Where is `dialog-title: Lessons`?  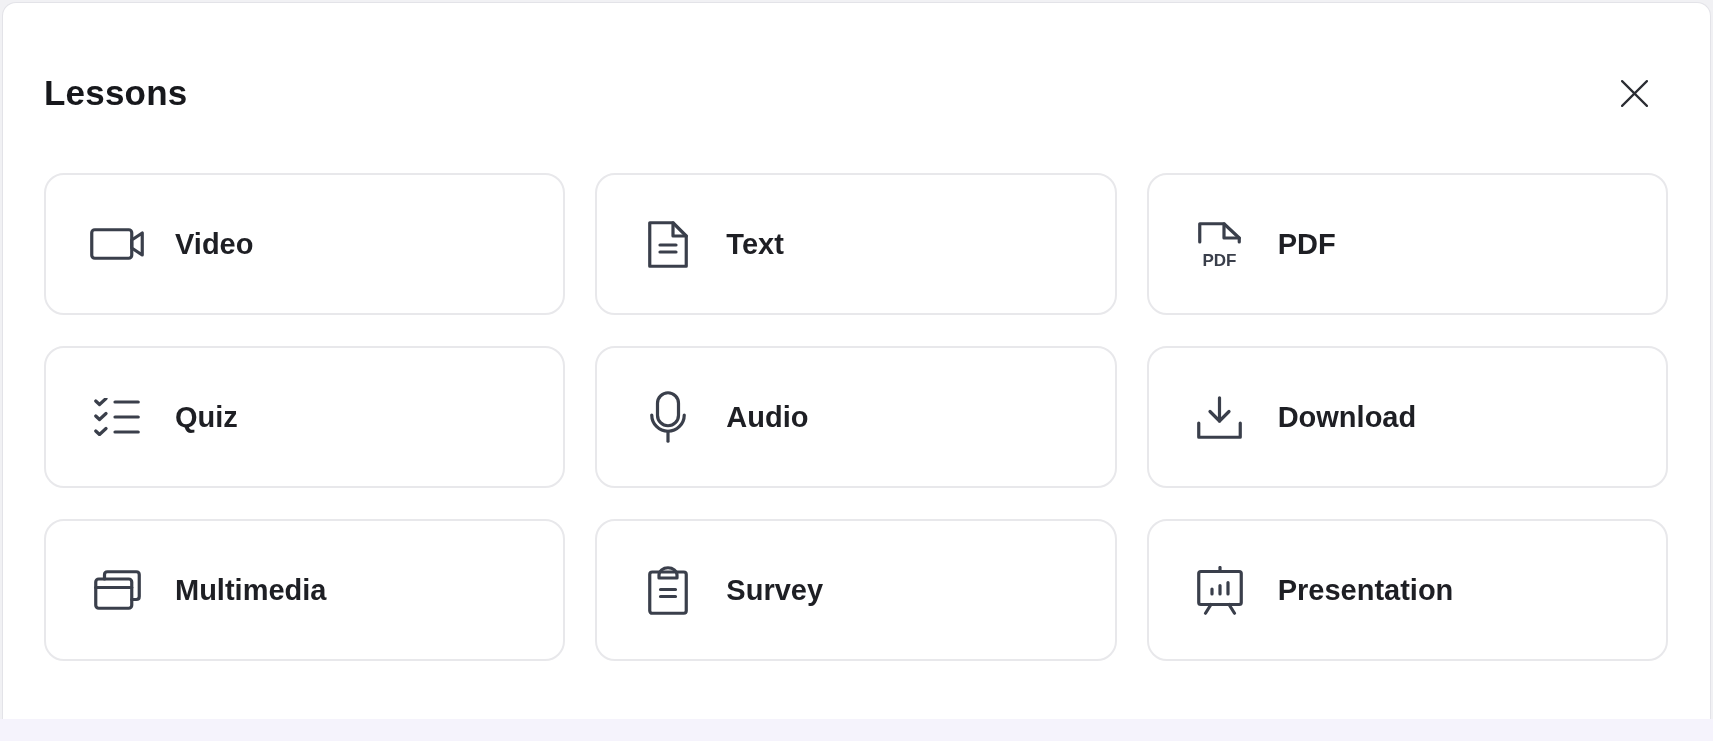 dialog-title: Lessons is located at coordinates (116, 93).